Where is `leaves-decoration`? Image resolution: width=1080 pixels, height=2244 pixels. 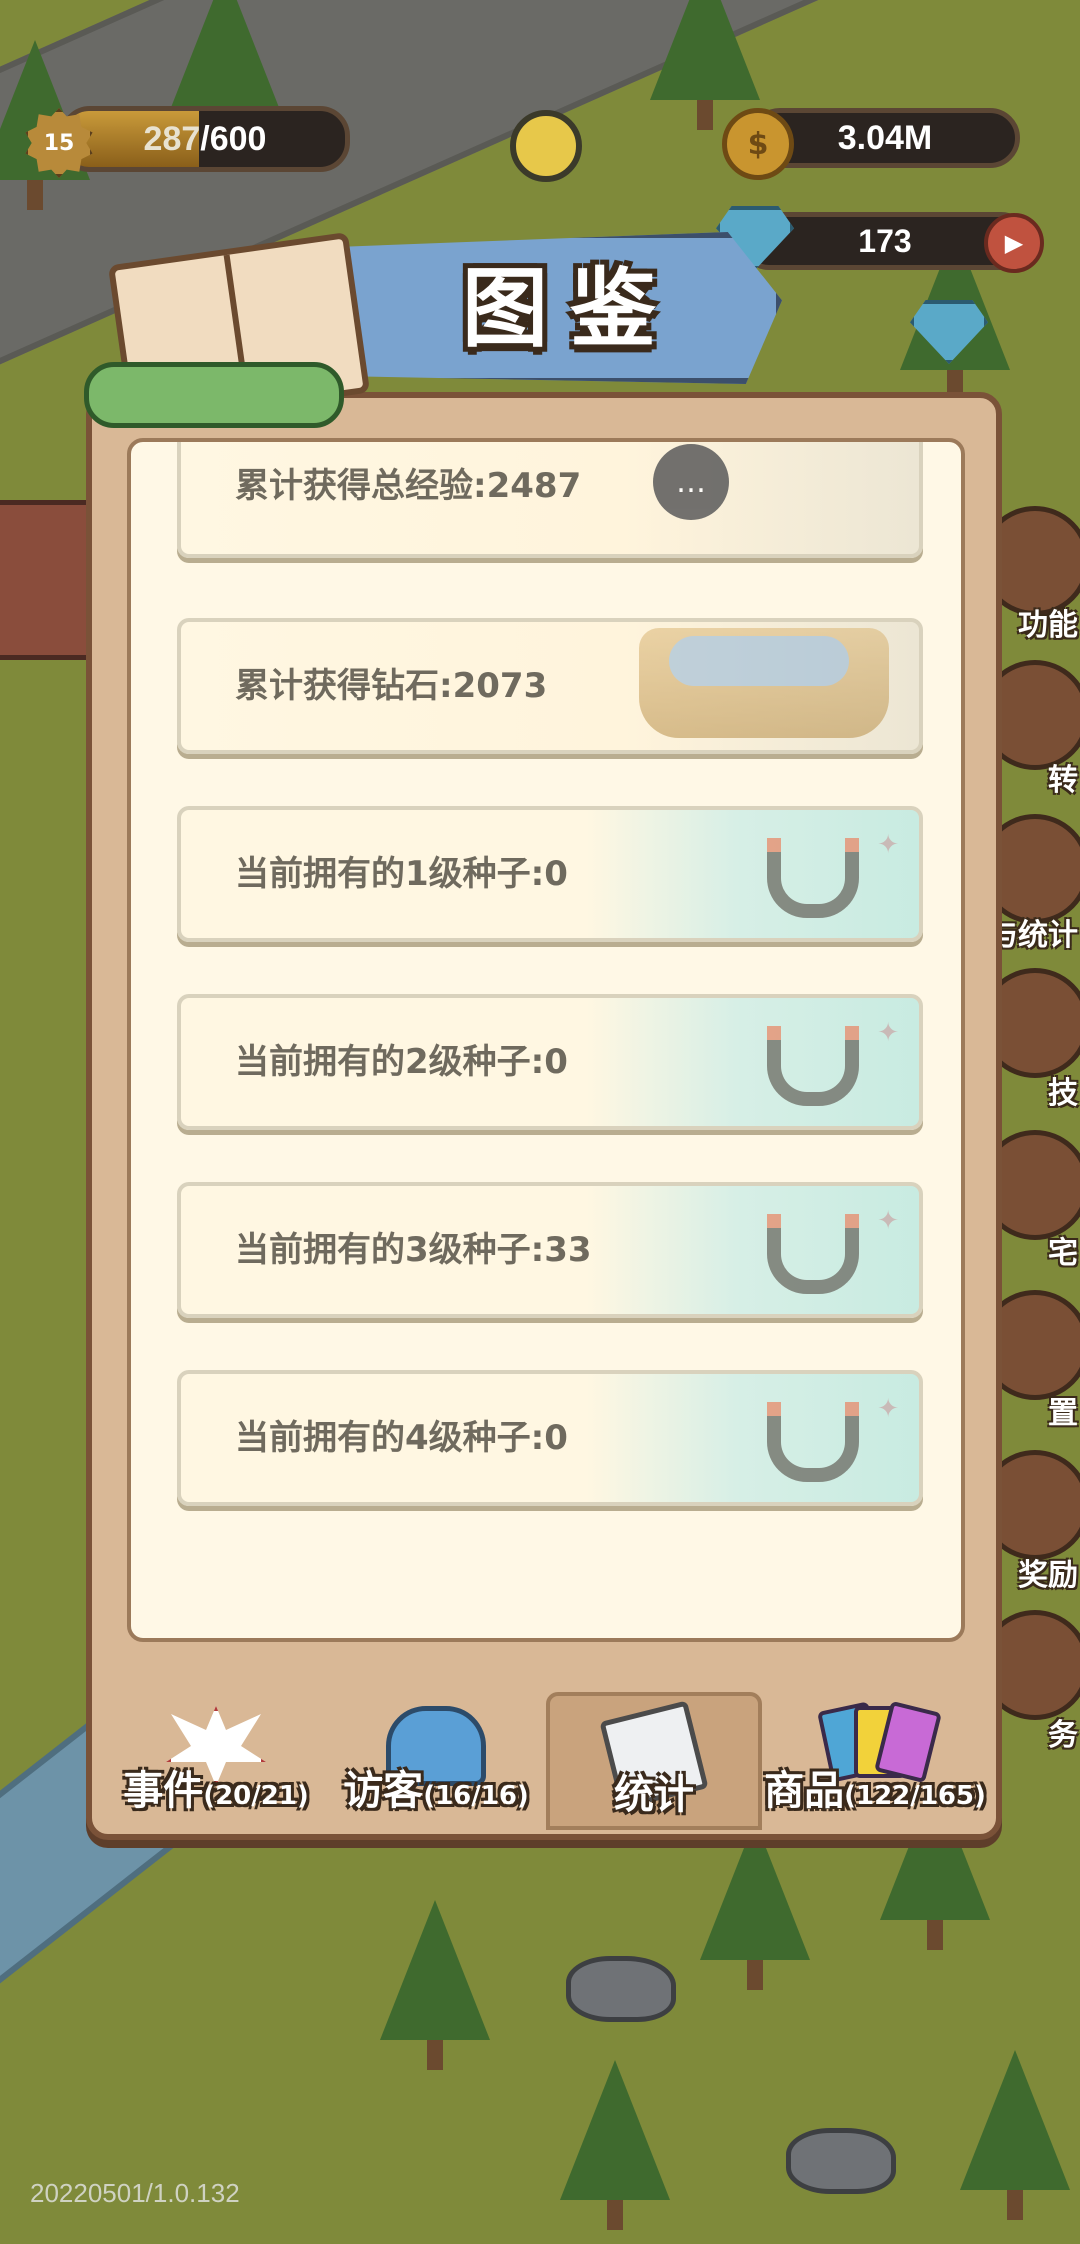 leaves-decoration is located at coordinates (214, 395).